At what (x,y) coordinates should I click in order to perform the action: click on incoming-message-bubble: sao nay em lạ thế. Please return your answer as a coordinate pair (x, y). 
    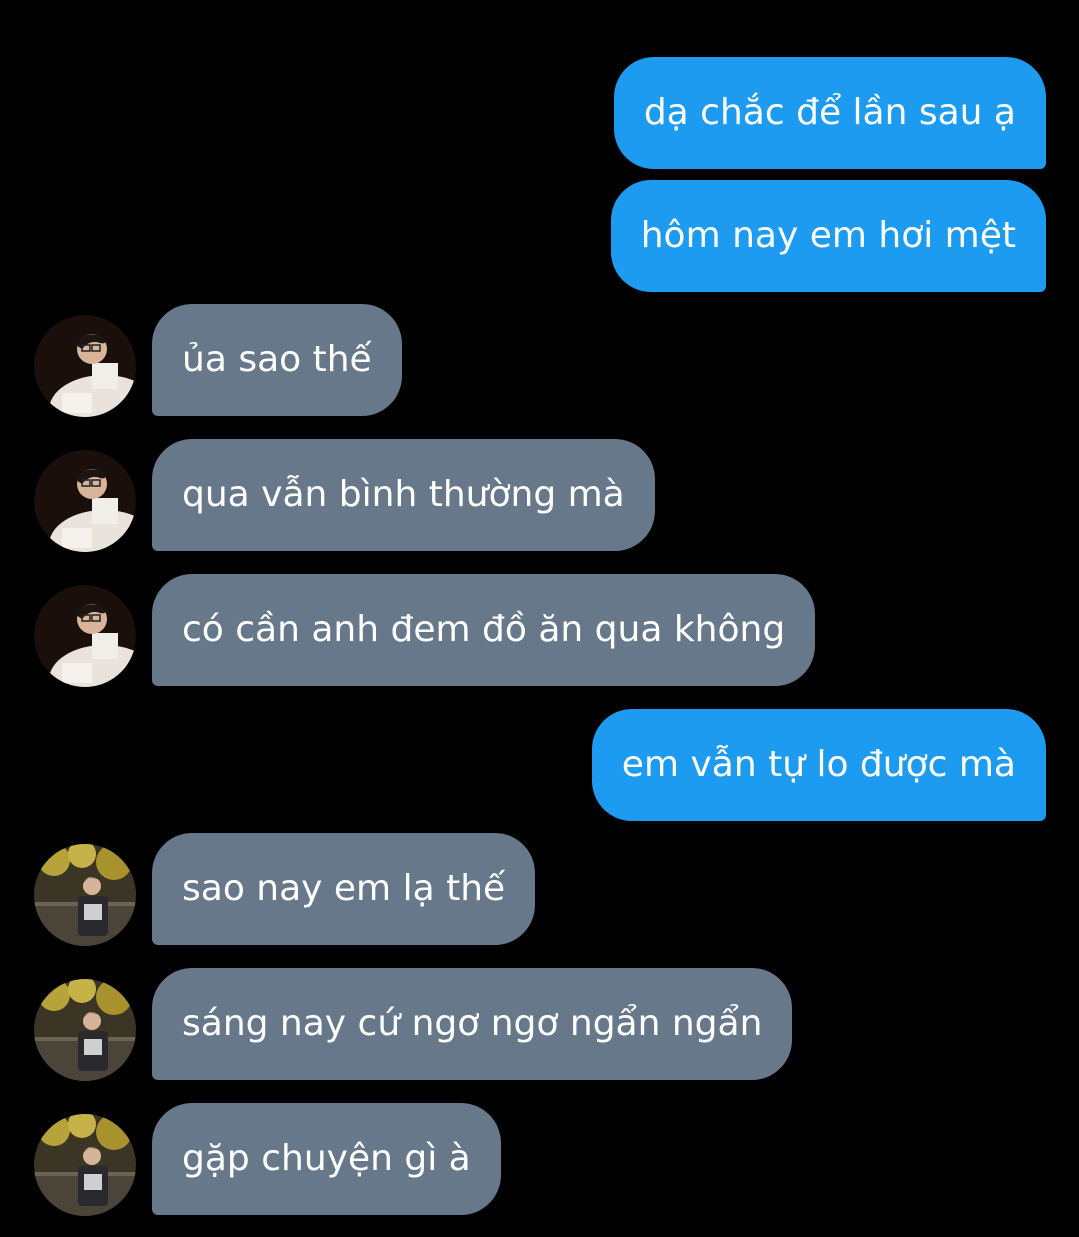
    Looking at the image, I should click on (344, 889).